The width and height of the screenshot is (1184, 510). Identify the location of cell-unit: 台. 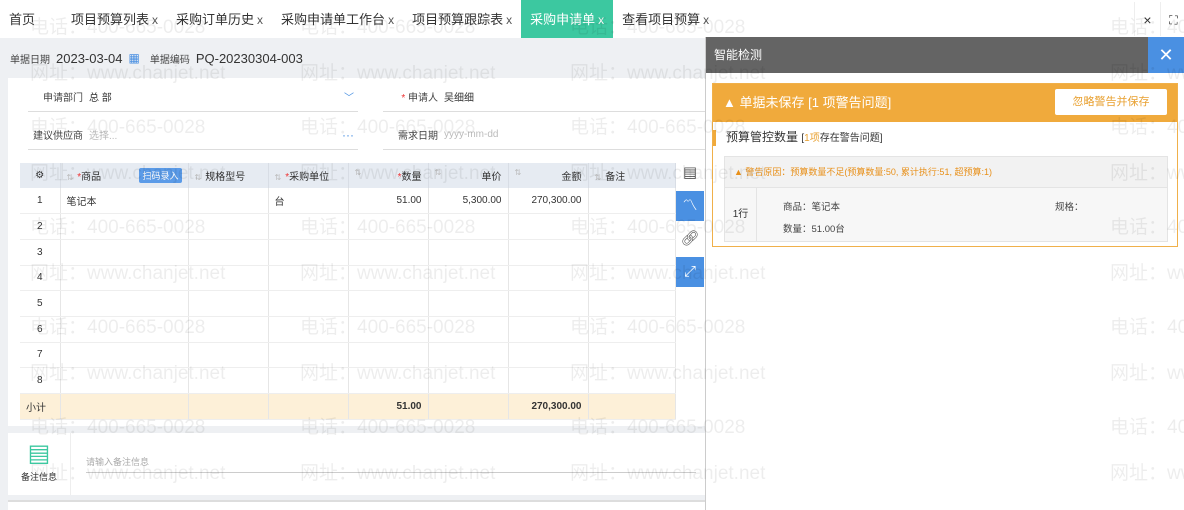
(308, 201).